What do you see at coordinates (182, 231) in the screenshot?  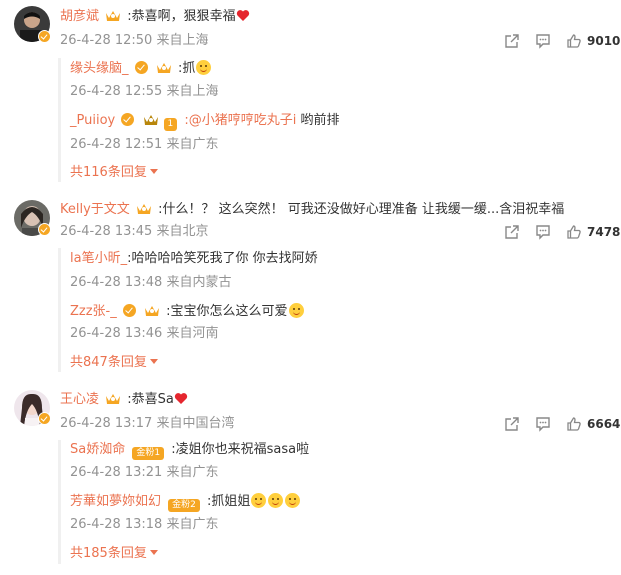 I see `comment-location: 来自北京` at bounding box center [182, 231].